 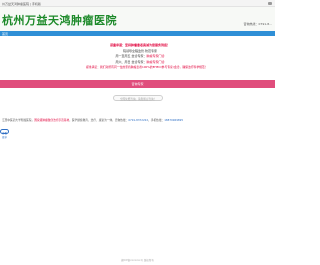 I want to click on intro-phone-1: 0791-8372222, so click(x=138, y=120).